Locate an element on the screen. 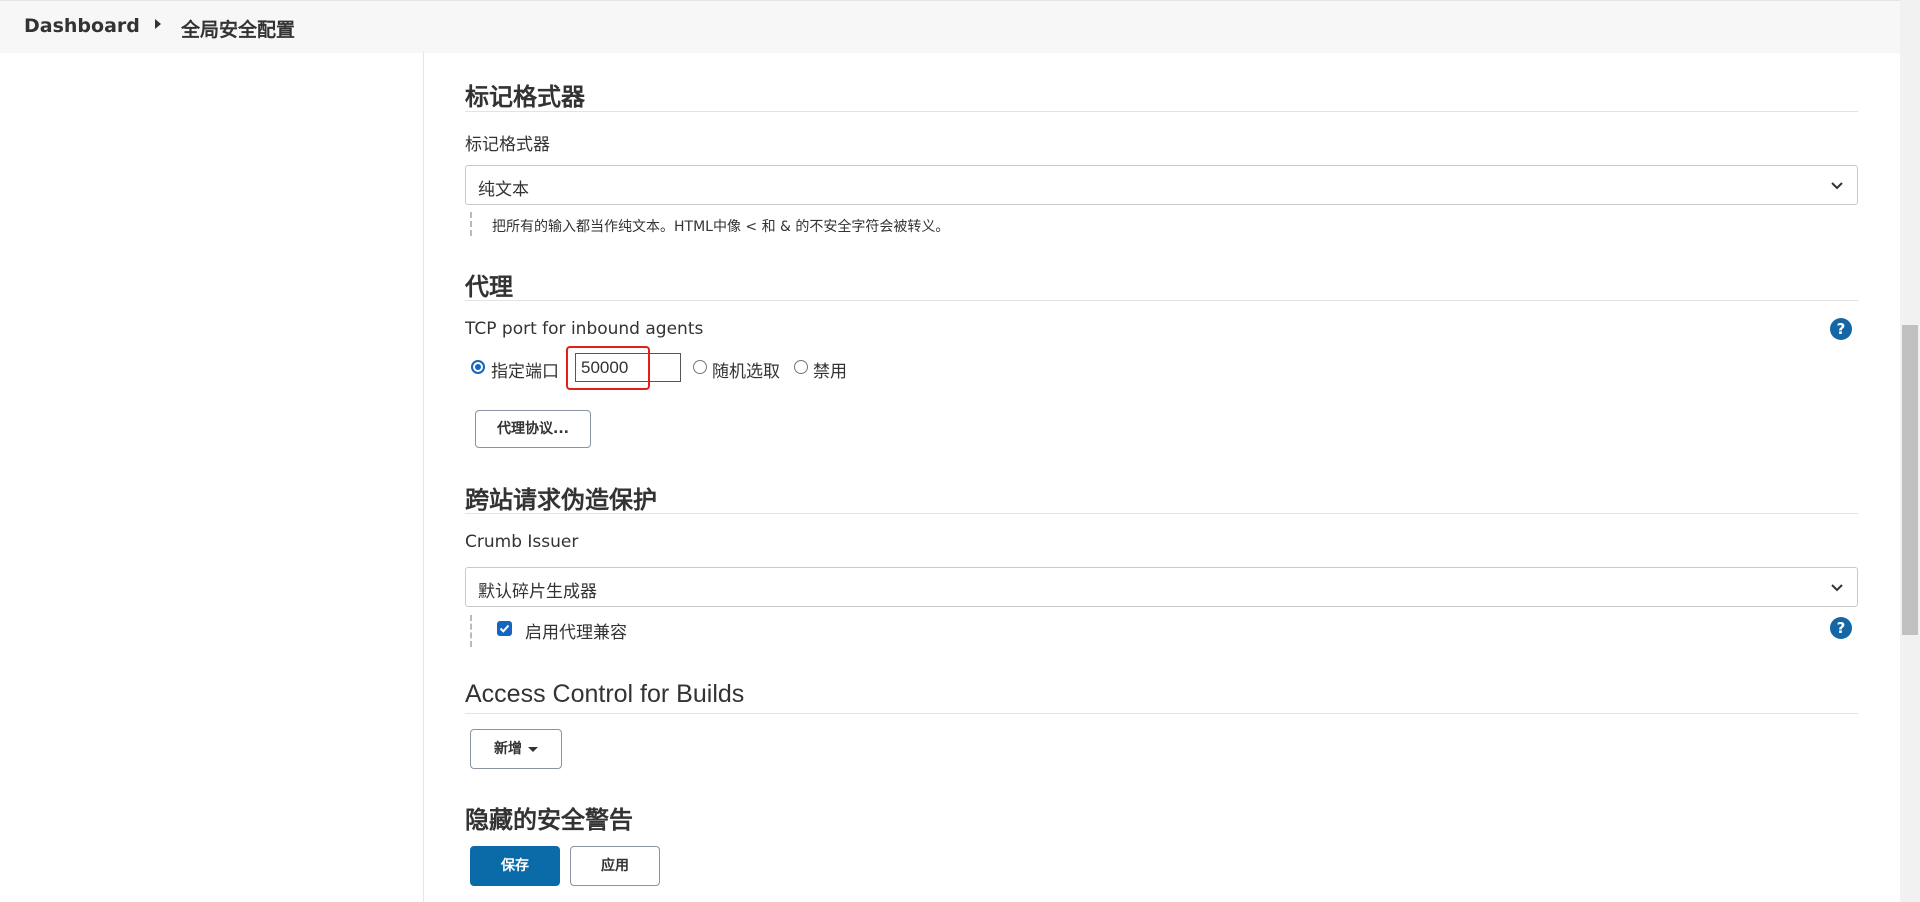 The width and height of the screenshot is (1920, 902). crumb-issuer-value: 默认碎片生成器 is located at coordinates (537, 592).